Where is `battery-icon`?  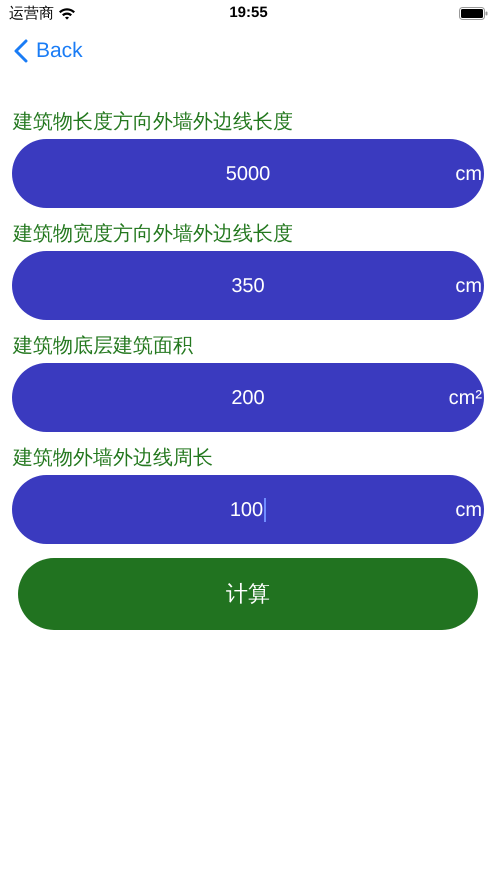
battery-icon is located at coordinates (473, 13).